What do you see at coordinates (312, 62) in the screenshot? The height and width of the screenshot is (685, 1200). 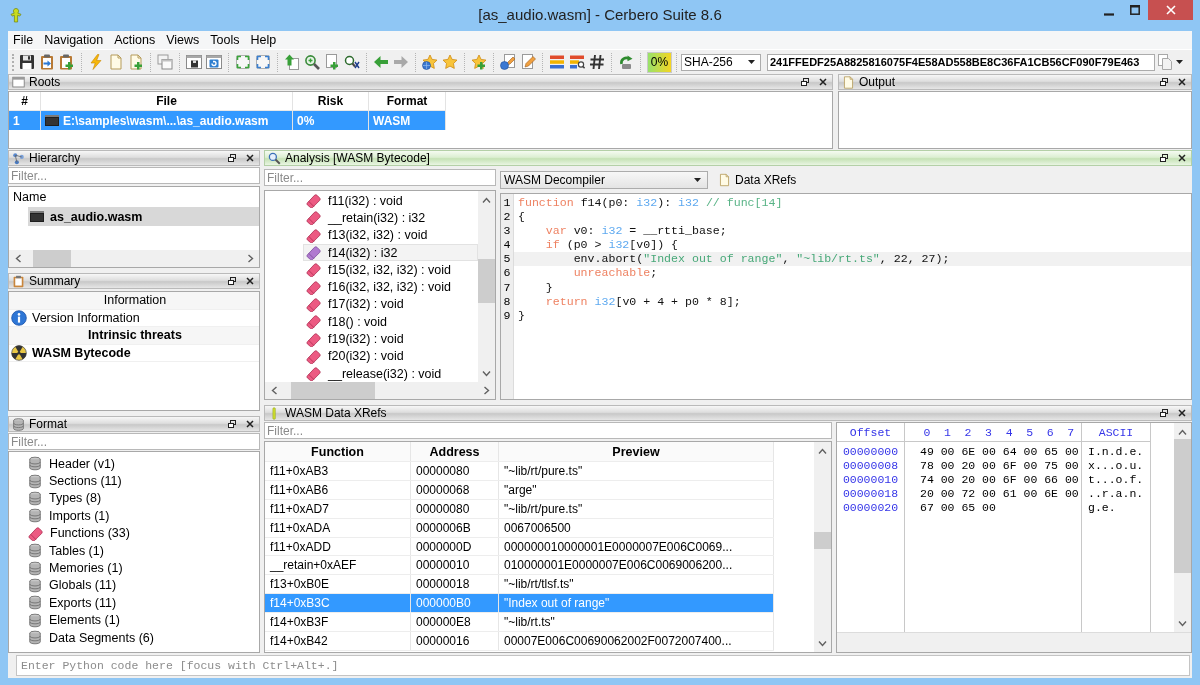 I see `zoom-icon` at bounding box center [312, 62].